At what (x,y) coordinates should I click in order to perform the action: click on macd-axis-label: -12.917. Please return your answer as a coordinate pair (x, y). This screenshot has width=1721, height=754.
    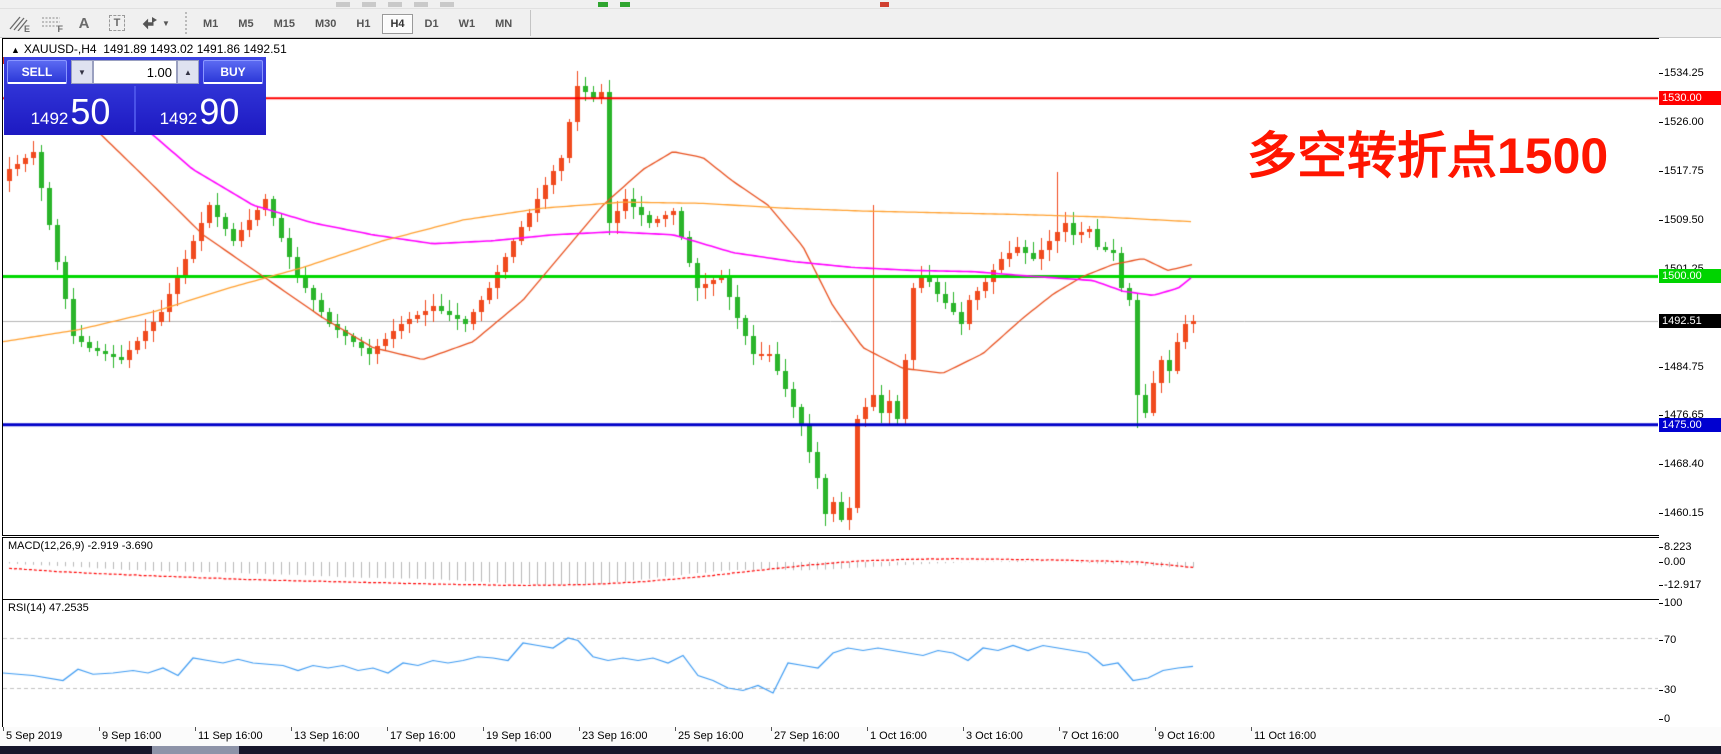
    Looking at the image, I should click on (1680, 585).